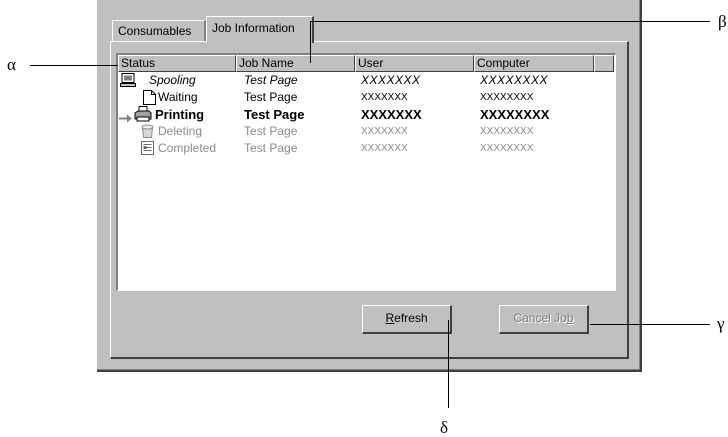 This screenshot has width=728, height=437. I want to click on refresh-button-accel: R, so click(390, 318).